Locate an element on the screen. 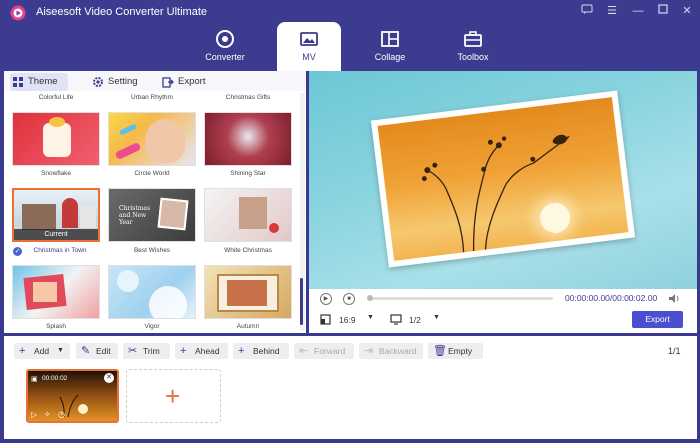 Image resolution: width=700 pixels, height=443 pixels. theme-grid-icon is located at coordinates (18, 82).